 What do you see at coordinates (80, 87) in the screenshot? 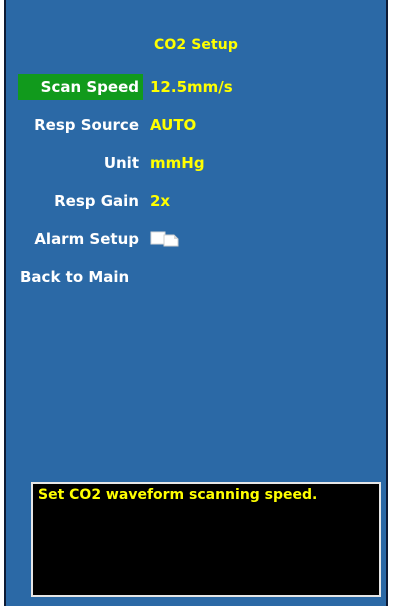
I see `scan-speed-label: Scan Speed` at bounding box center [80, 87].